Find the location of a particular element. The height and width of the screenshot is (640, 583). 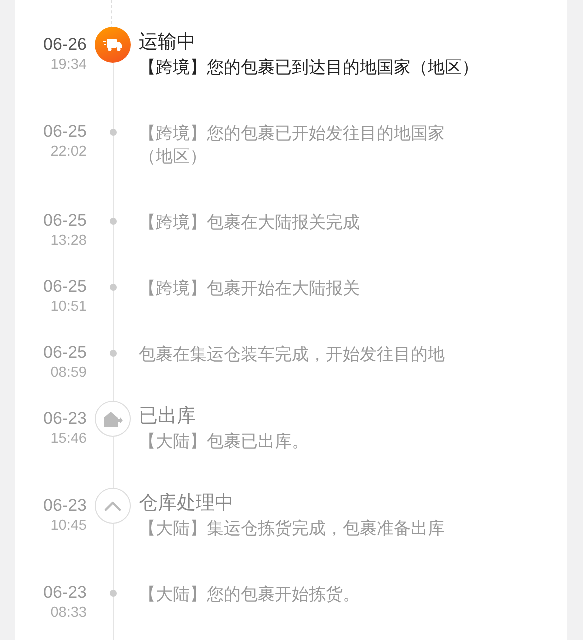

event-description: 【跨境】包裹在大陆报关完成 is located at coordinates (250, 223).